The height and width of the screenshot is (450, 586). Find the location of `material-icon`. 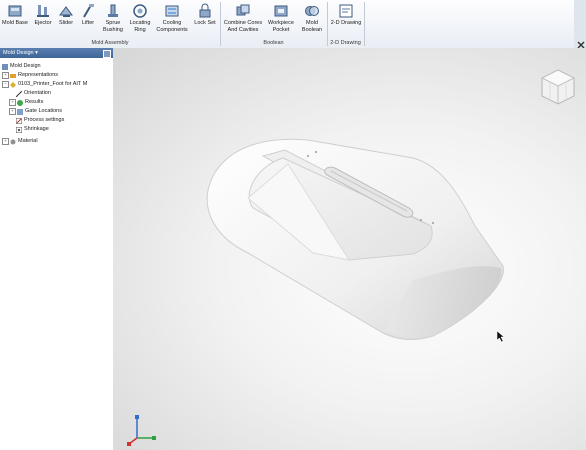

material-icon is located at coordinates (13, 141).